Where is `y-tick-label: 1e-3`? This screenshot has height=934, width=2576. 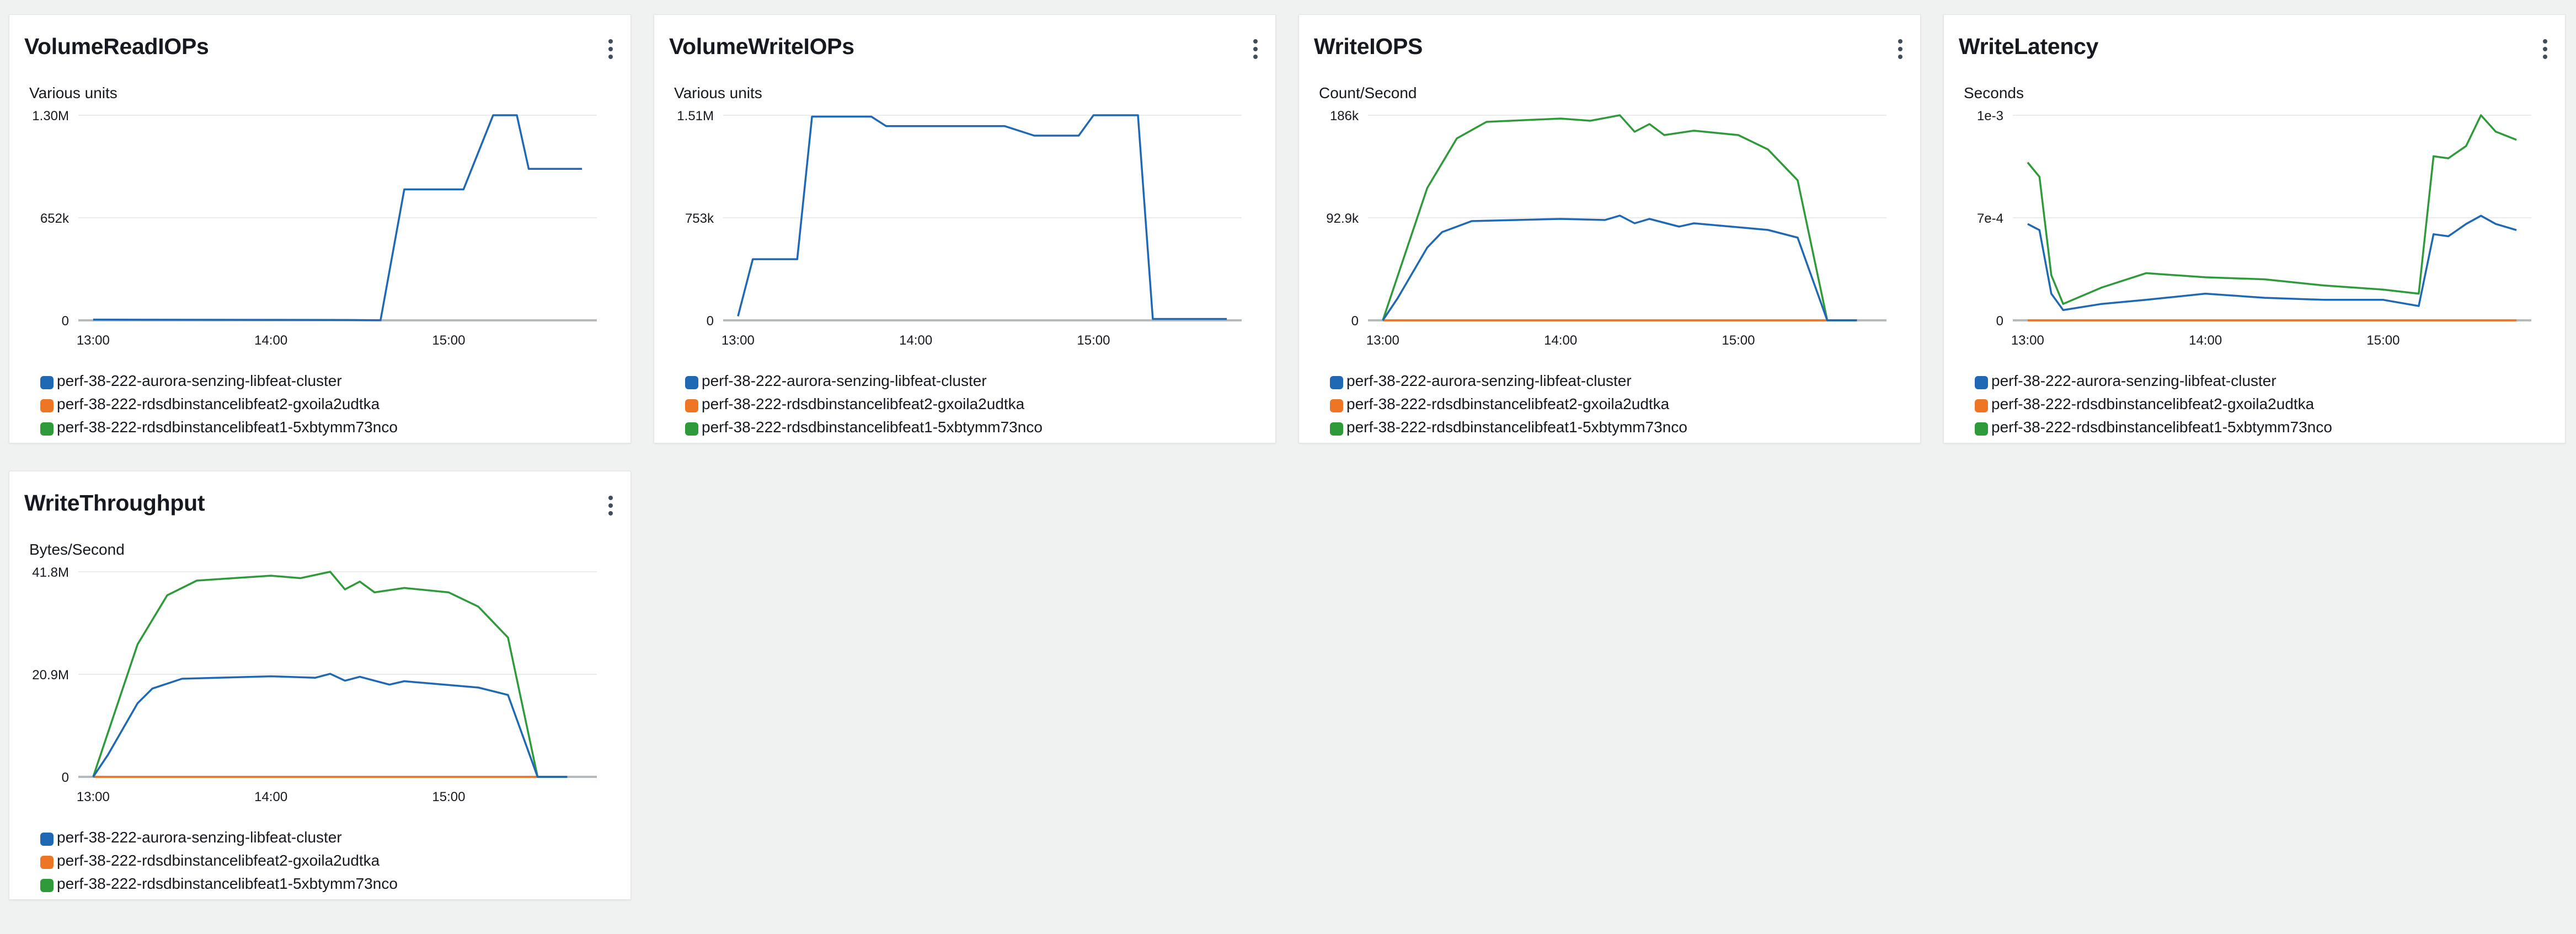 y-tick-label: 1e-3 is located at coordinates (1990, 116).